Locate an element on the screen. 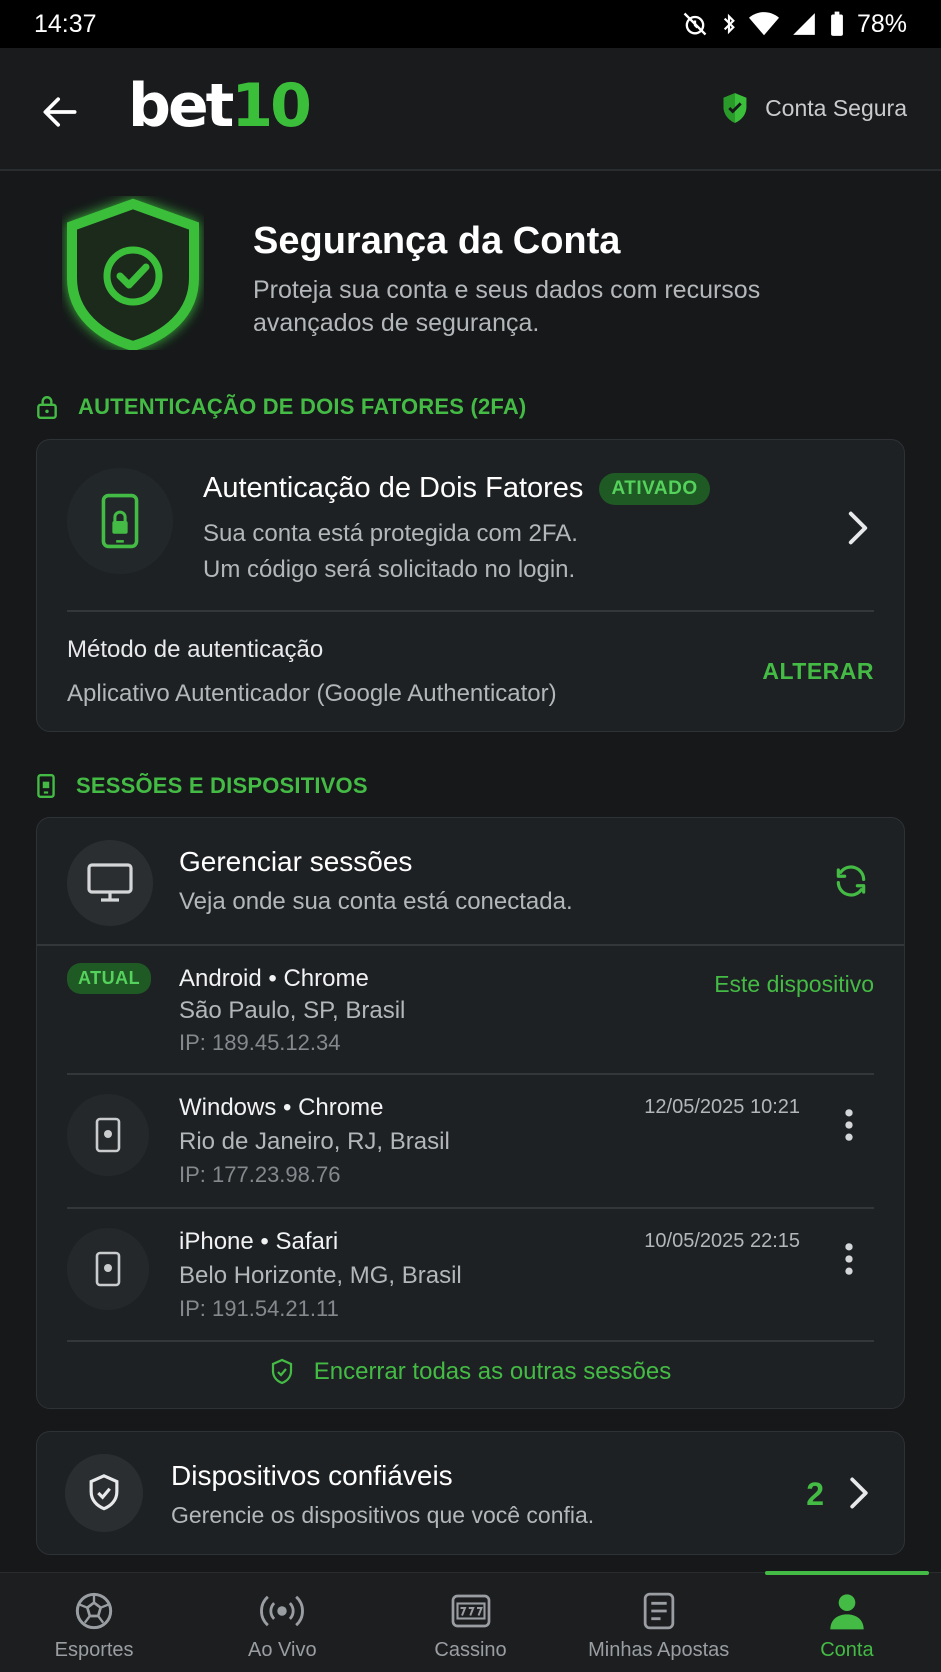  secure-account-indicator: Conta Segura is located at coordinates (814, 108).